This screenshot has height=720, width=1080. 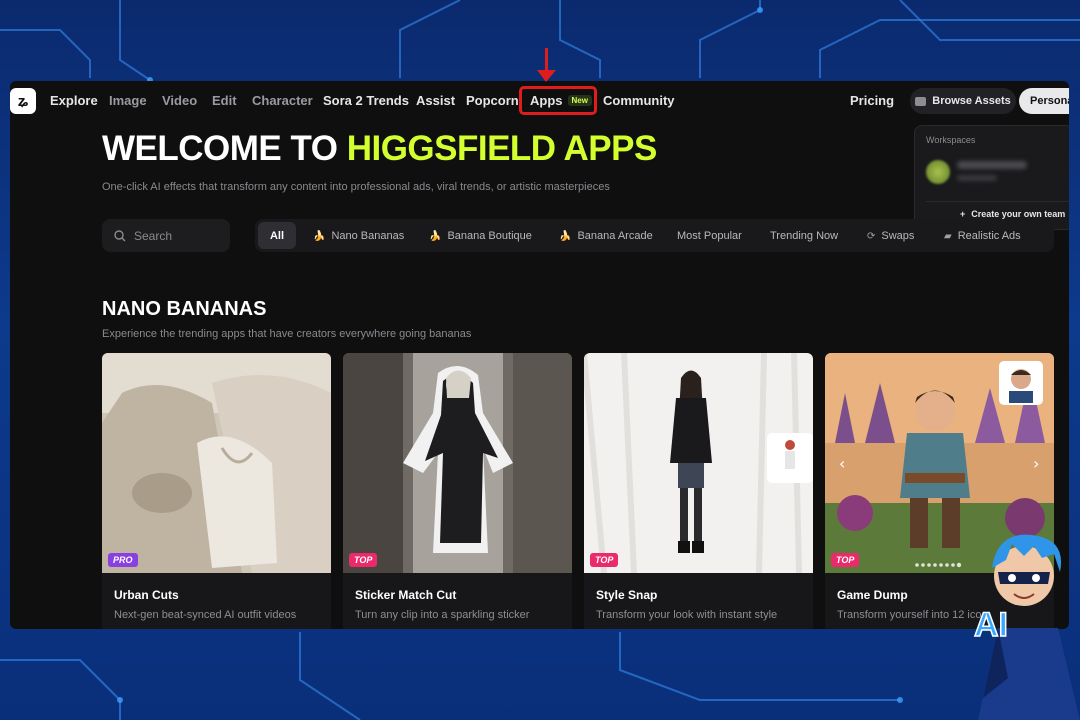 What do you see at coordinates (128, 100) in the screenshot?
I see `nav-image: Image` at bounding box center [128, 100].